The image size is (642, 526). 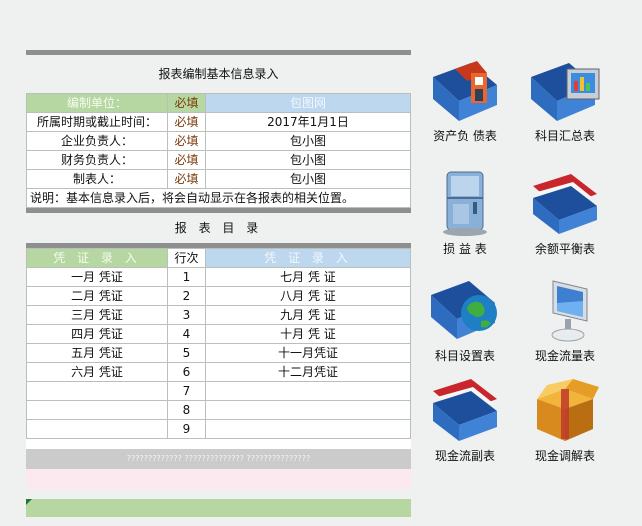 What do you see at coordinates (186, 103) in the screenshot?
I see `org-required: 必填` at bounding box center [186, 103].